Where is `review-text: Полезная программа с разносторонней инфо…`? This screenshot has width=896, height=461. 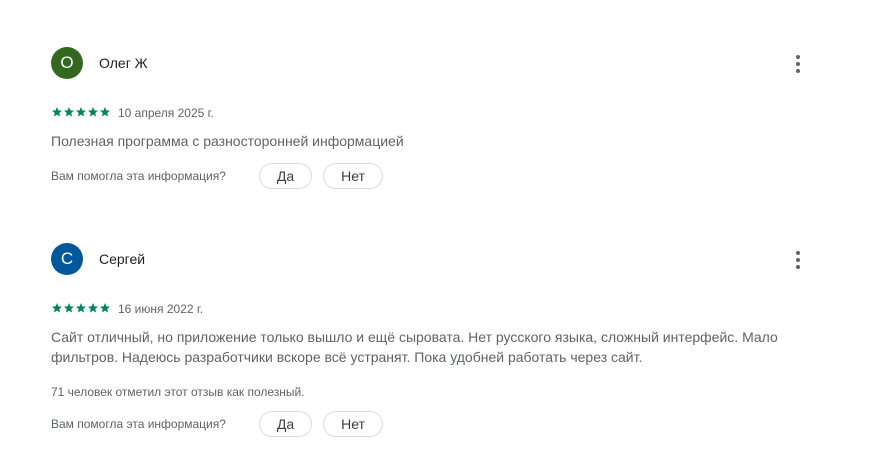
review-text: Полезная программа с разносторонней инфо… is located at coordinates (227, 141).